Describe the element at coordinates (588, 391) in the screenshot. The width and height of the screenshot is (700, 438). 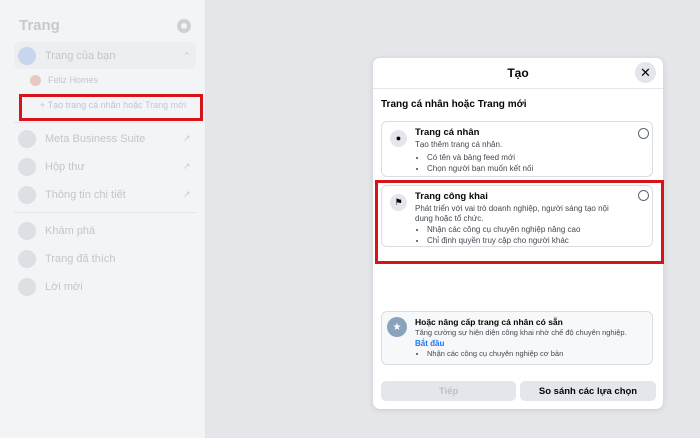
I see `compare-options-button: So sánh các lựa chọn` at that location.